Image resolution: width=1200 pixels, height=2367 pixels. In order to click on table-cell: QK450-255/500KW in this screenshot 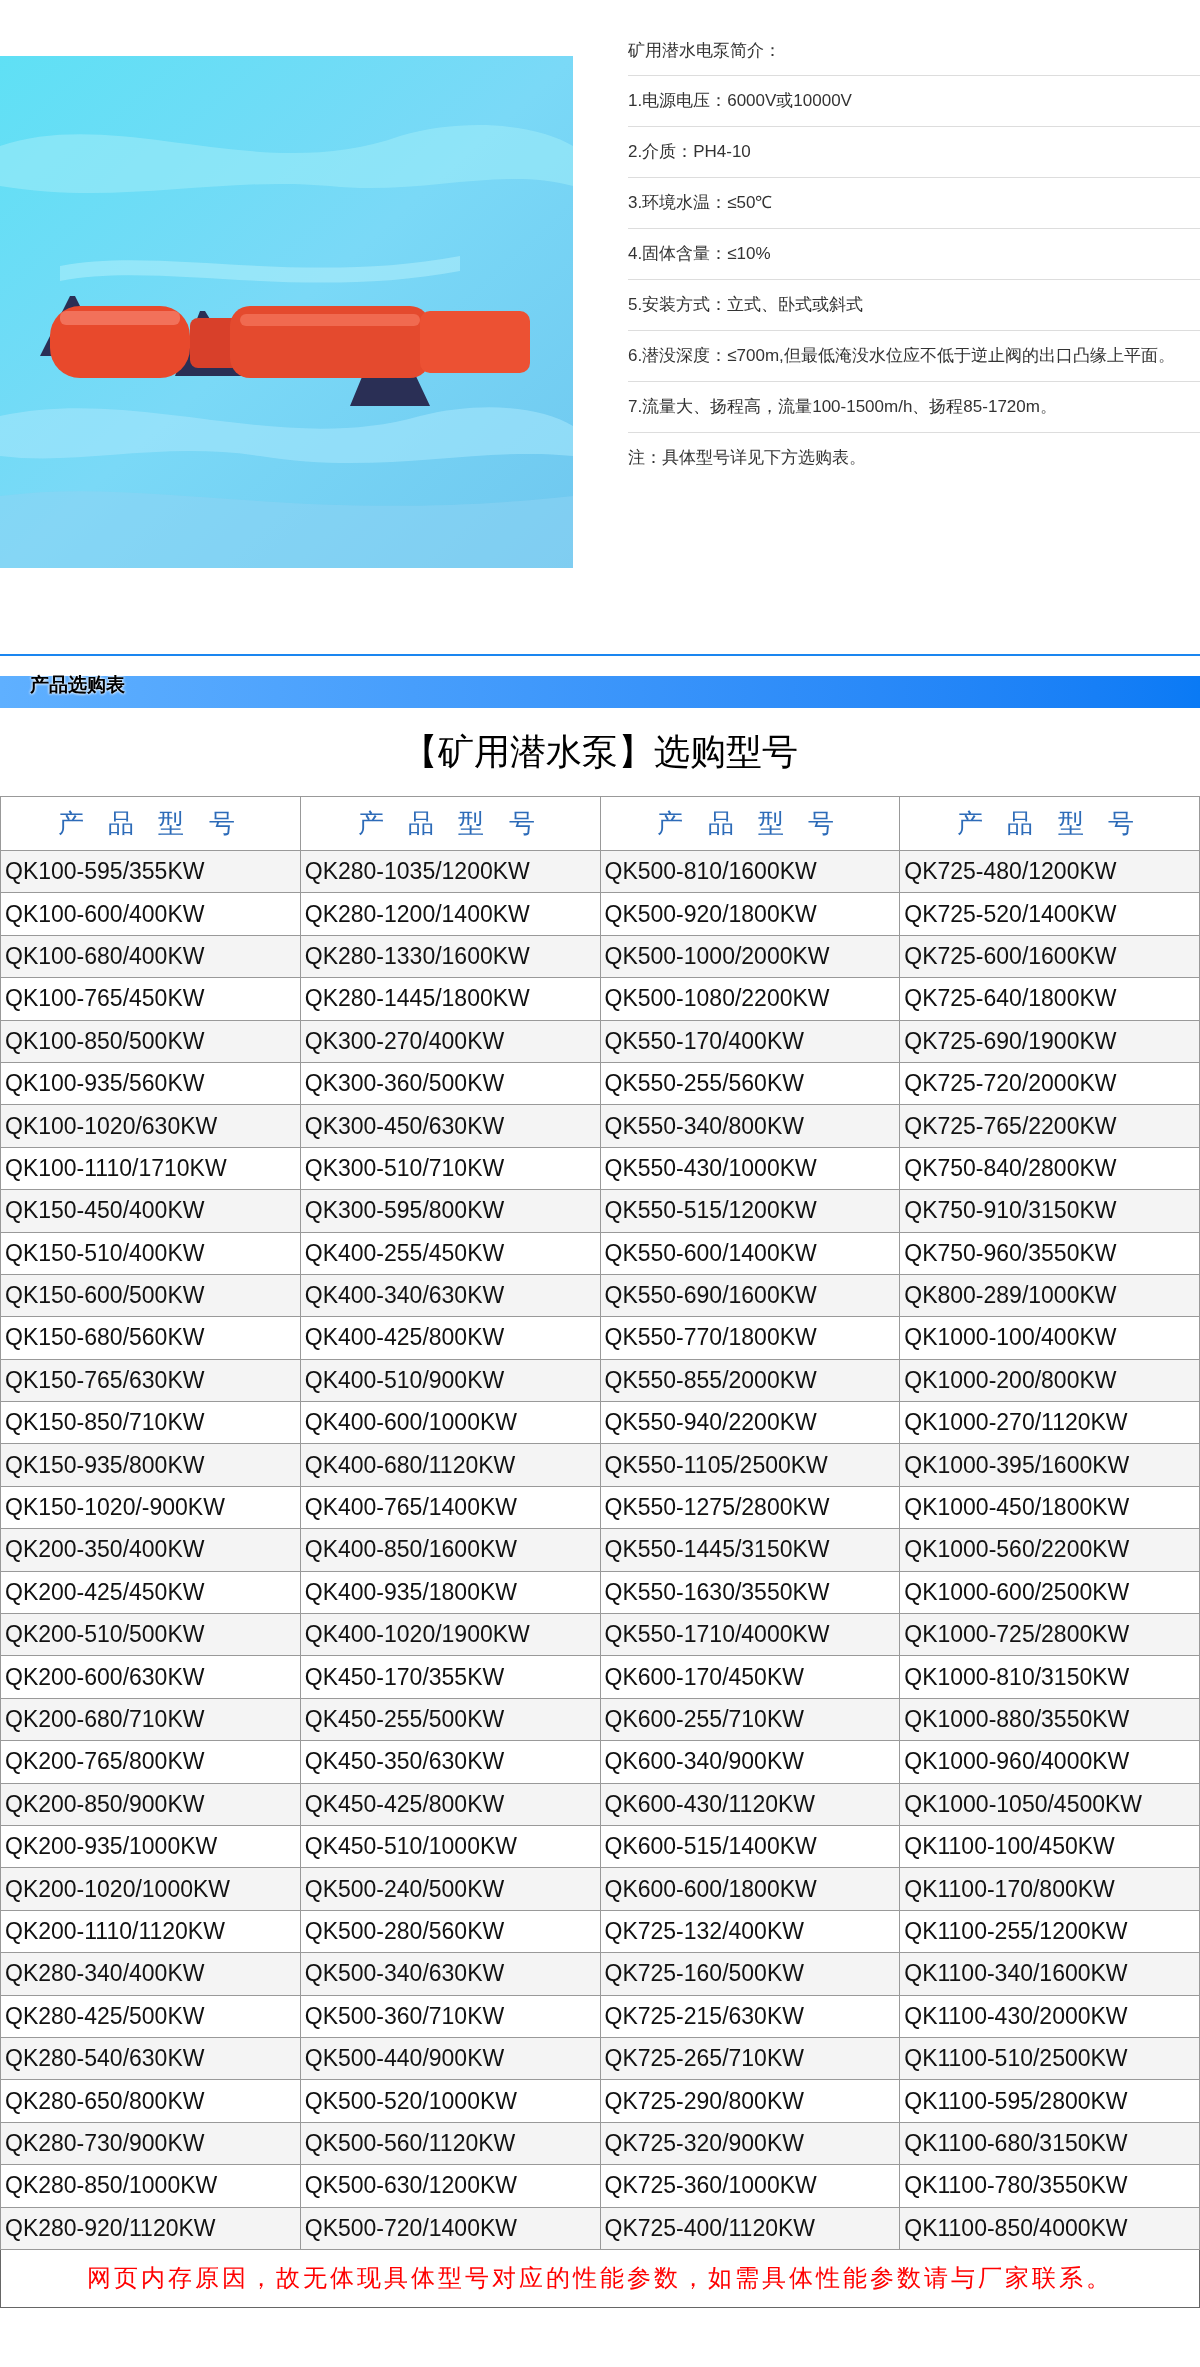, I will do `click(450, 1719)`.